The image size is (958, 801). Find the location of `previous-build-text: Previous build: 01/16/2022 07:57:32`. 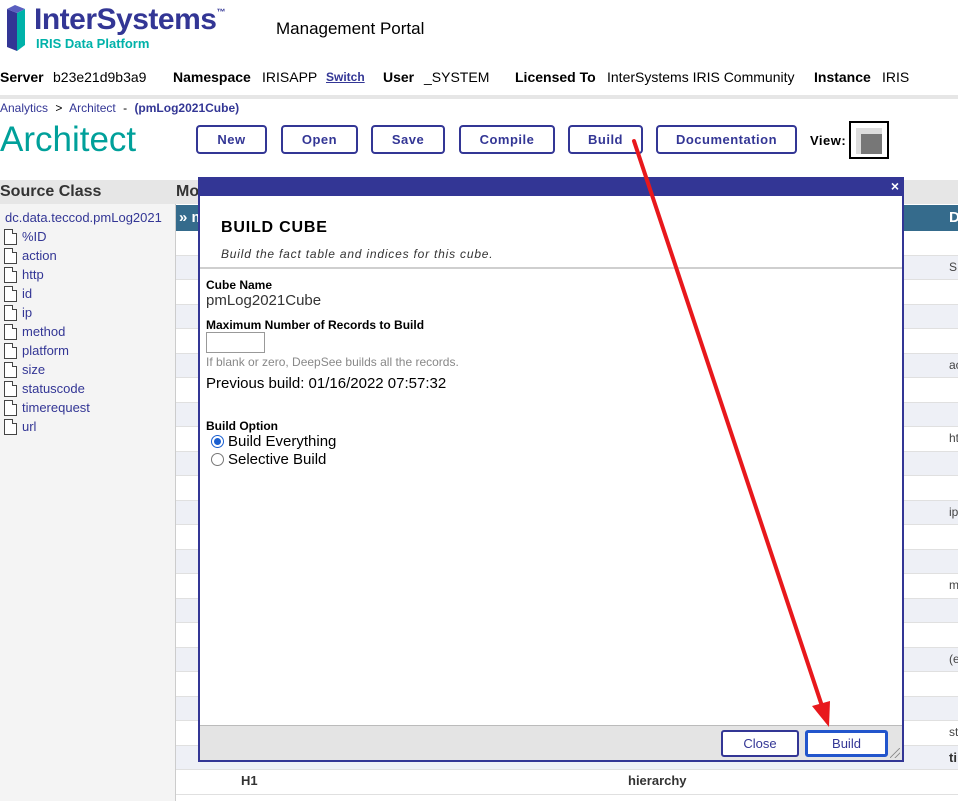

previous-build-text: Previous build: 01/16/2022 07:57:32 is located at coordinates (326, 383).